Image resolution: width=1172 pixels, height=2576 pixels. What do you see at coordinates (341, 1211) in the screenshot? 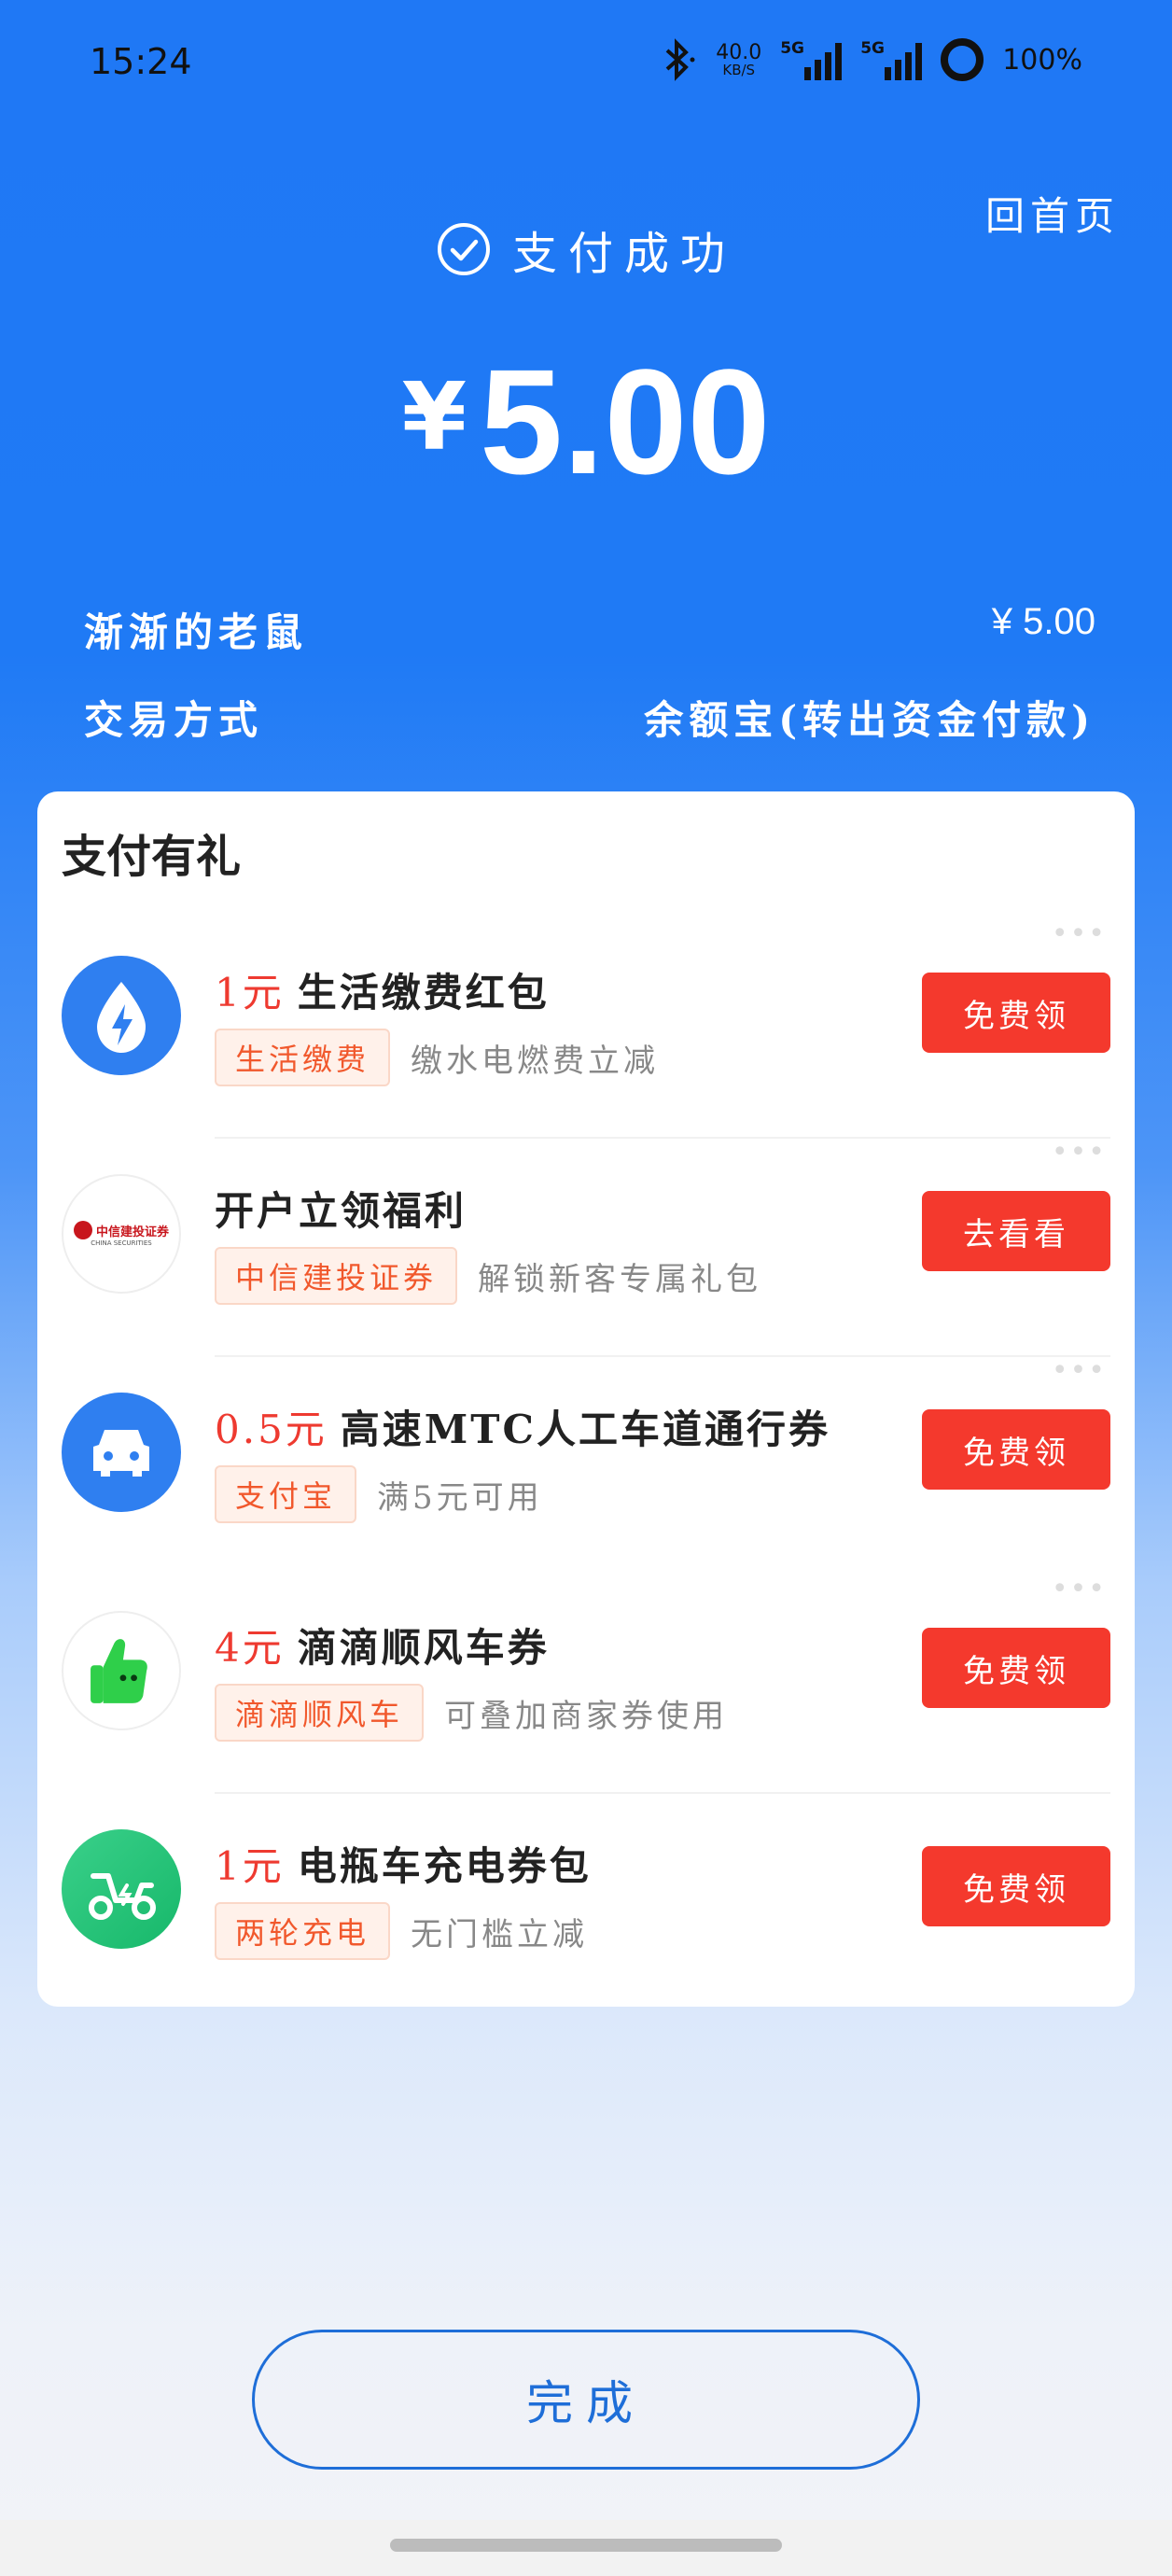
I see `offer-name: 开户立领福利` at bounding box center [341, 1211].